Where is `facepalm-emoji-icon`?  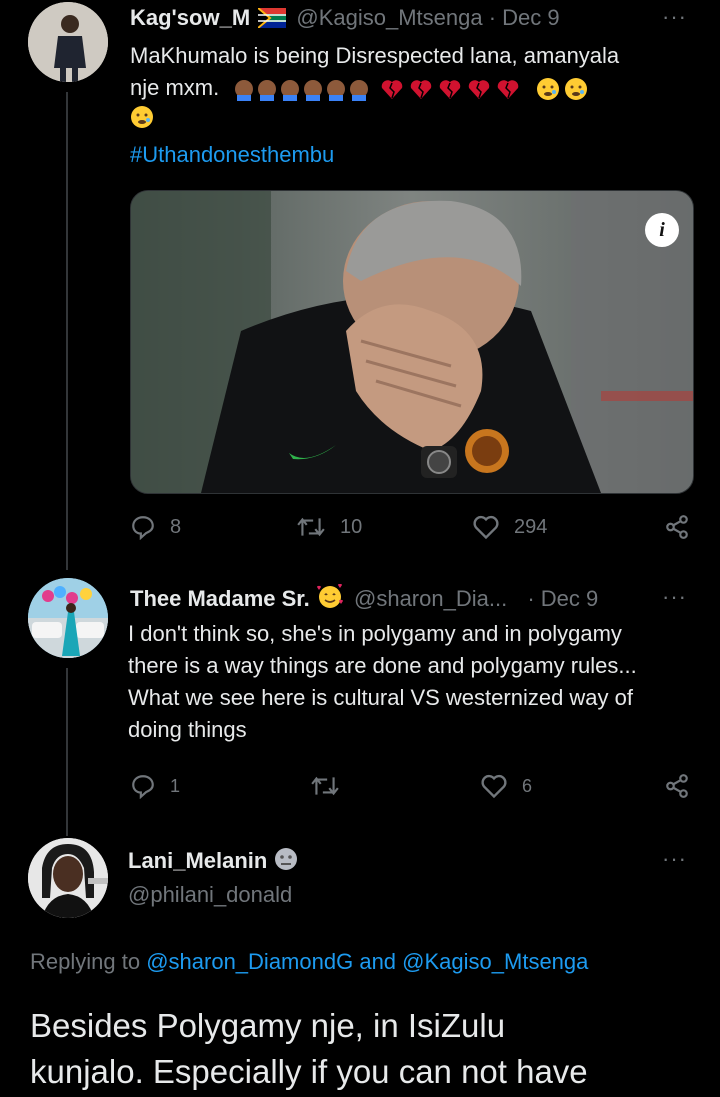 facepalm-emoji-icon is located at coordinates (302, 91).